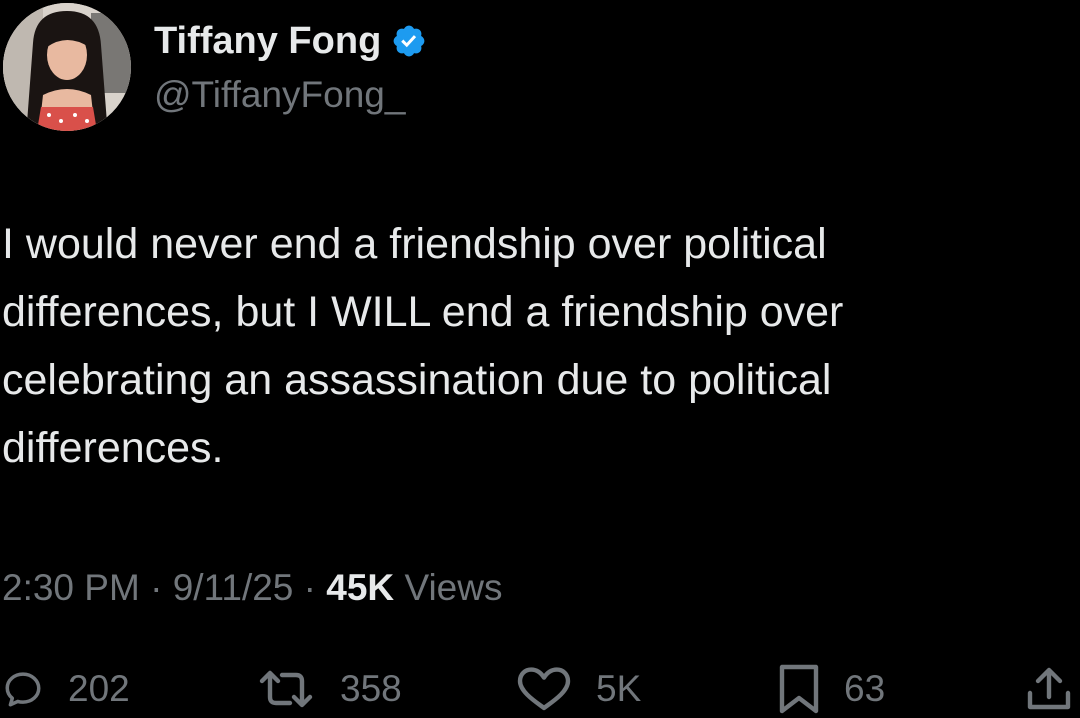 The image size is (1080, 718). Describe the element at coordinates (799, 689) in the screenshot. I see `bookmark-icon` at that location.